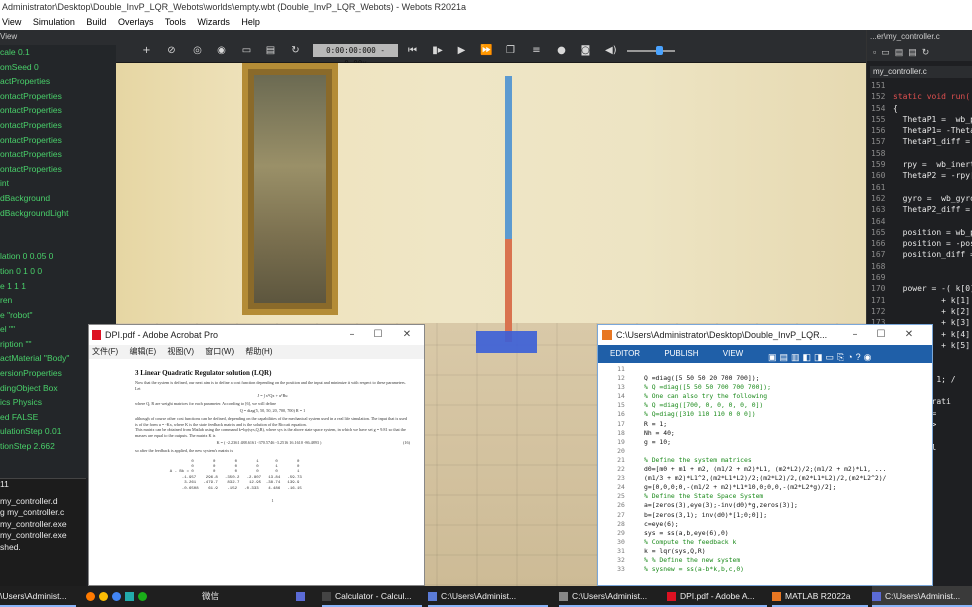  Describe the element at coordinates (486, 50) in the screenshot. I see `fast-forward-icon: ⏩` at that location.